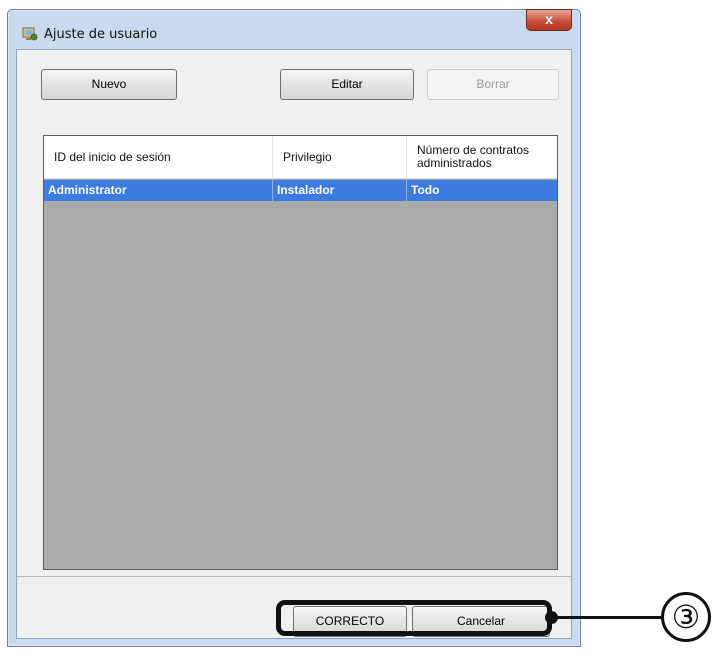  What do you see at coordinates (340, 157) in the screenshot?
I see `column-header-privilege: Privilegio` at bounding box center [340, 157].